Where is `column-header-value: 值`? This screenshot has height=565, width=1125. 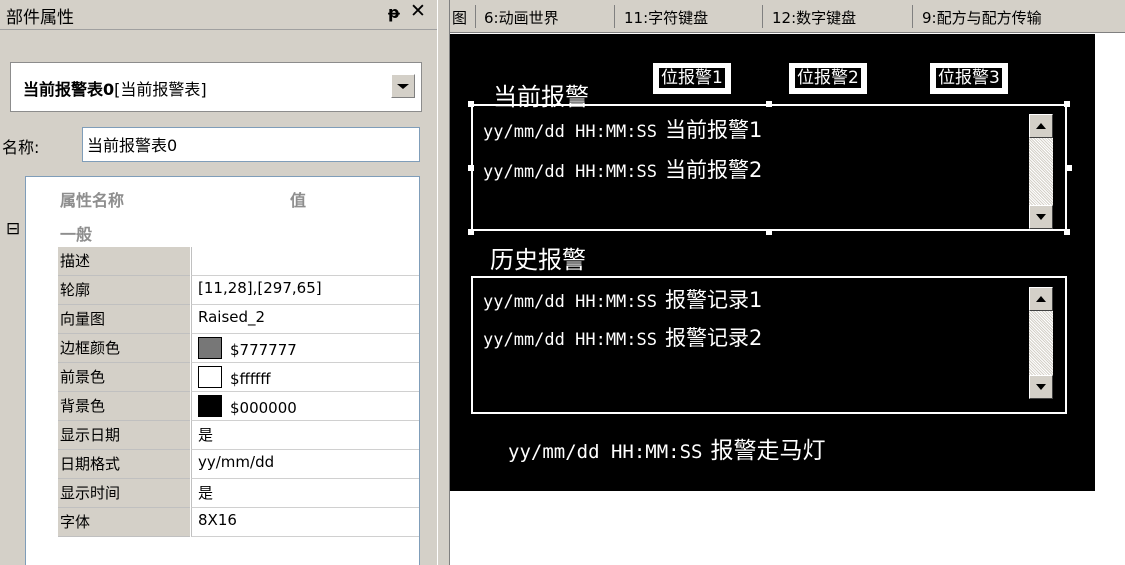
column-header-value: 值 is located at coordinates (298, 200).